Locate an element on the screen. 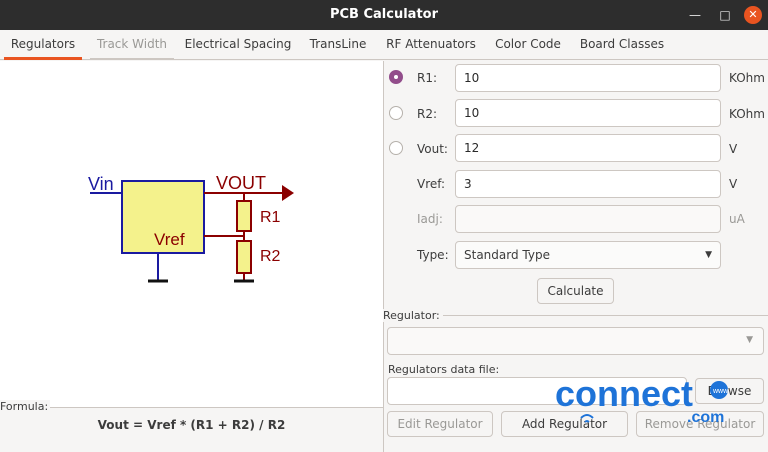  tab-color-code: Color Code is located at coordinates (528, 45).